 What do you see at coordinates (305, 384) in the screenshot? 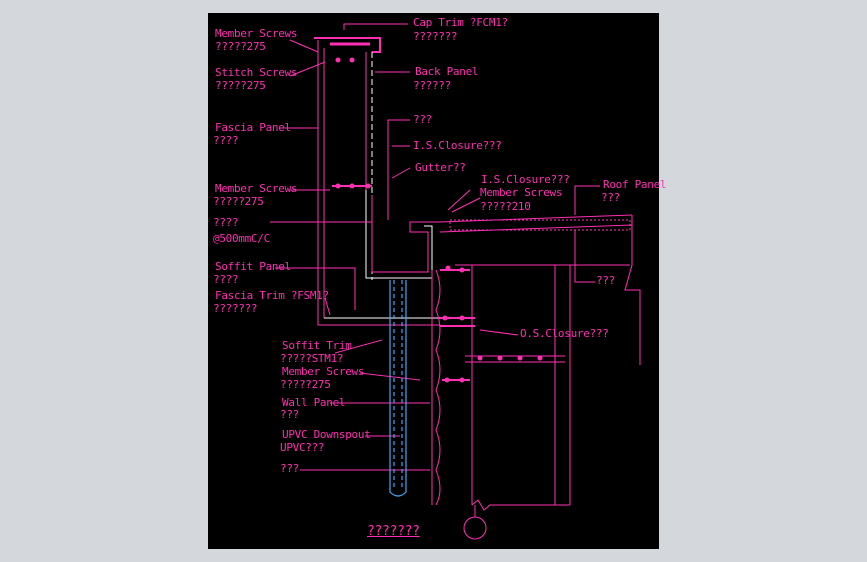
I see `label-member-screws-4-sub: ?????275` at bounding box center [305, 384].